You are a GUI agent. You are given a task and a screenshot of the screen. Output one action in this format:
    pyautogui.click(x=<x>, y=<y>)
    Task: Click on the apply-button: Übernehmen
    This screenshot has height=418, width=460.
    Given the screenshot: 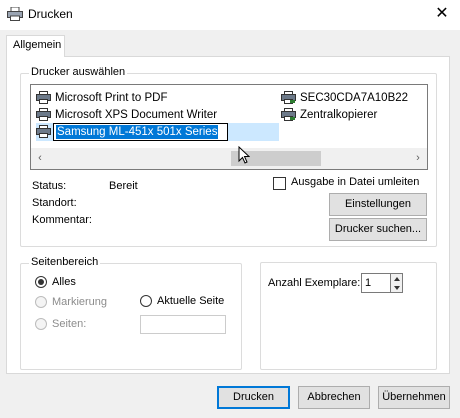 What is the action you would take?
    pyautogui.click(x=414, y=397)
    